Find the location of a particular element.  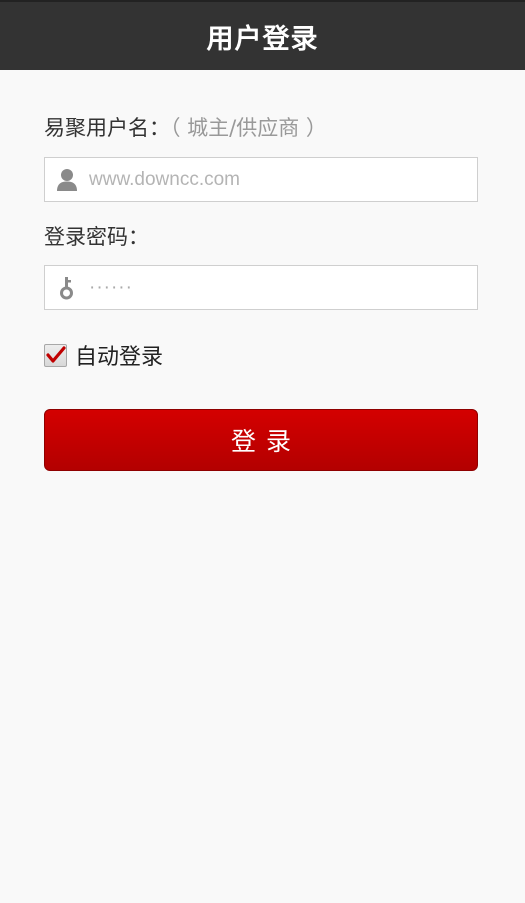

login-button: 登录 is located at coordinates (261, 440).